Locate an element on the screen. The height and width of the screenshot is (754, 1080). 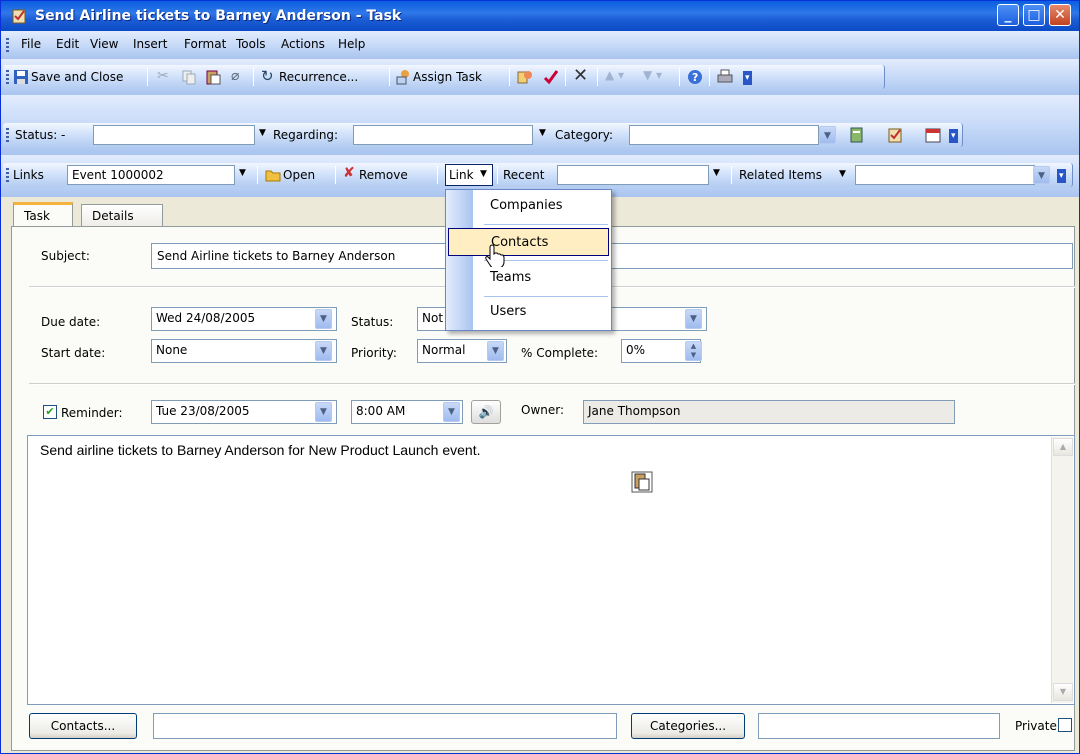
category-select is located at coordinates (724, 135).